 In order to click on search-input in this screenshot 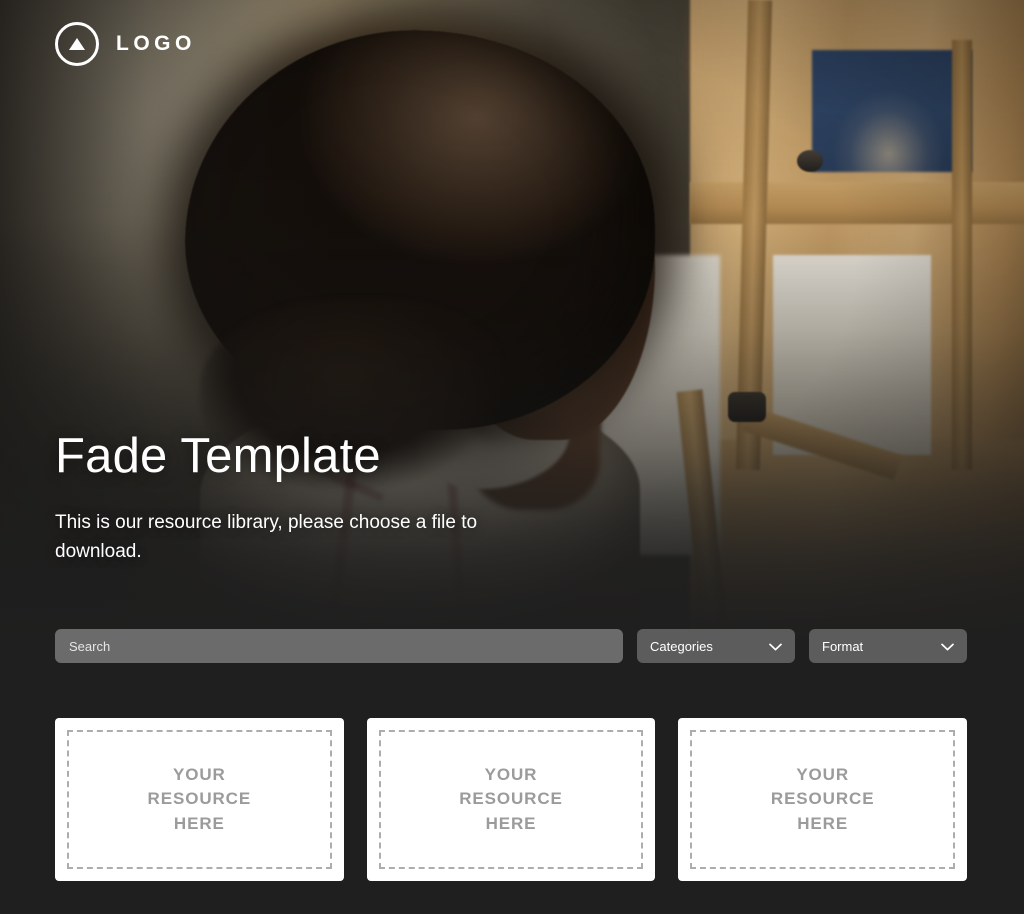, I will do `click(339, 646)`.